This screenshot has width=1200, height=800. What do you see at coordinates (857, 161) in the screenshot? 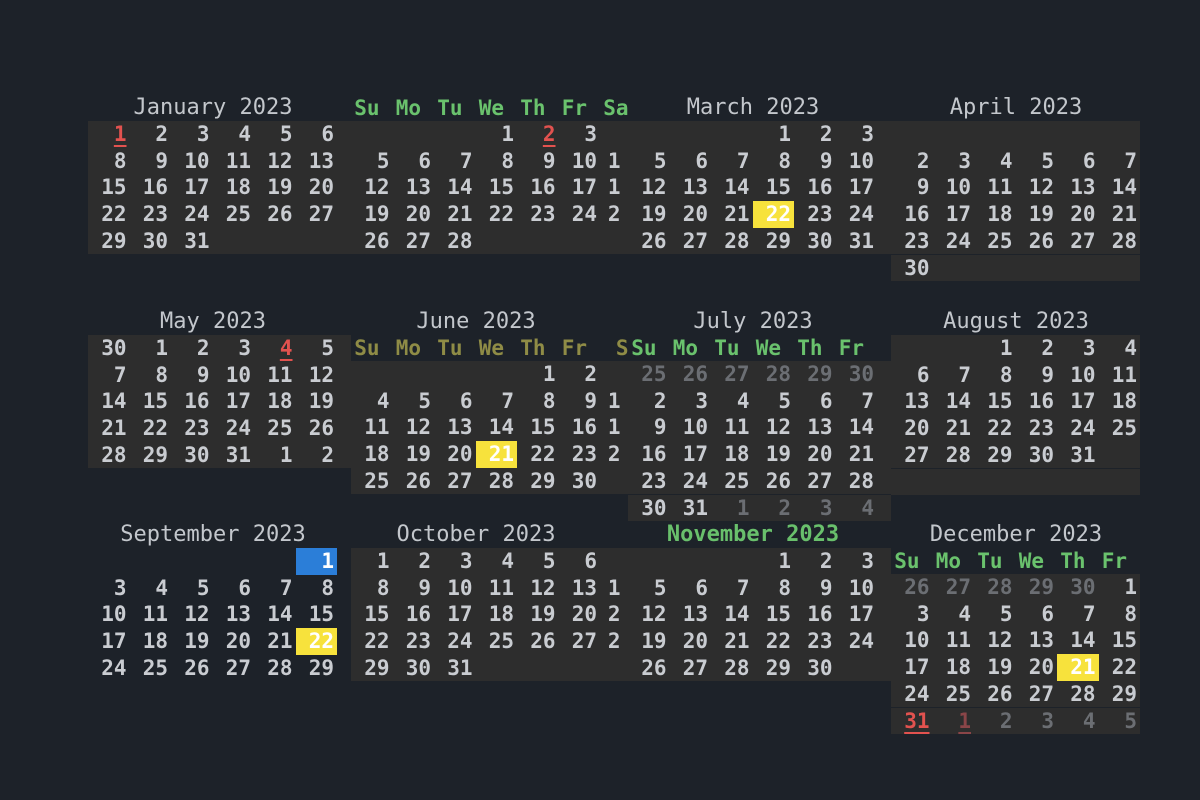
I see `day-cell: 10` at bounding box center [857, 161].